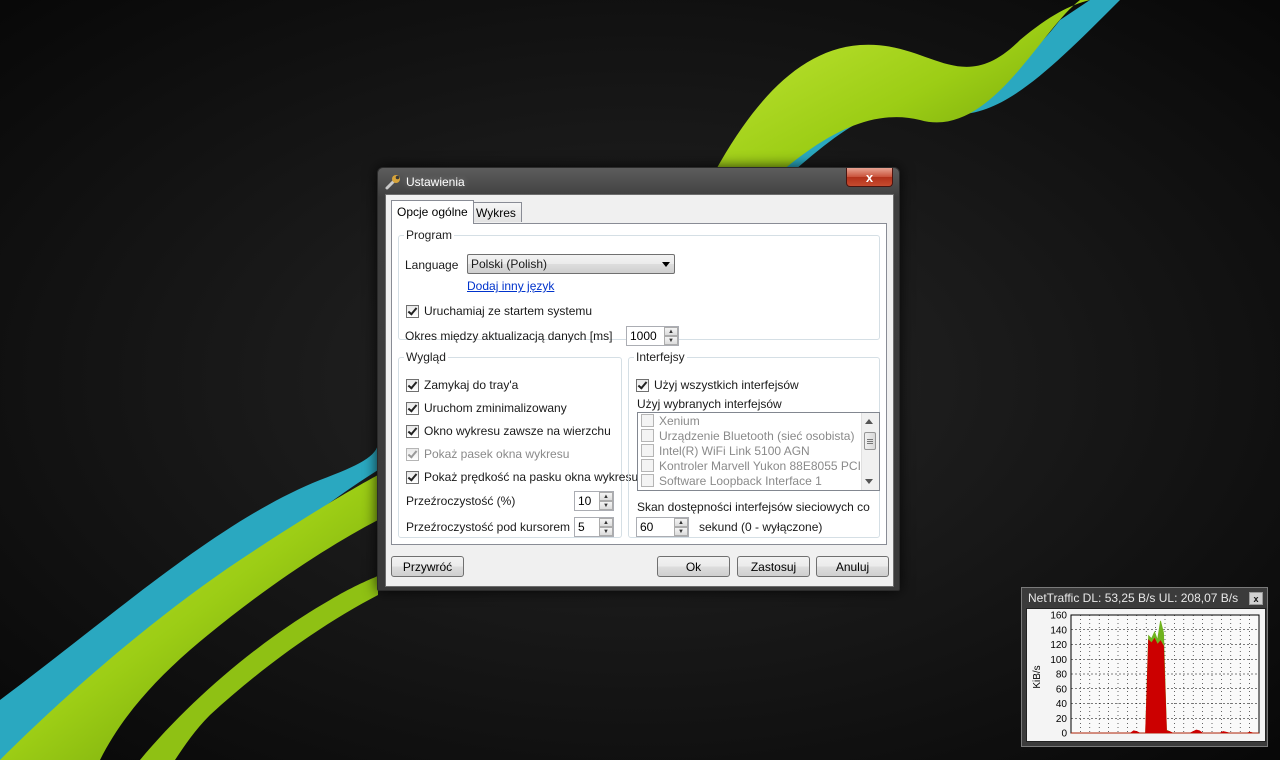  What do you see at coordinates (594, 527) in the screenshot?
I see `hover-transparency-stepper: ▲▼` at bounding box center [594, 527].